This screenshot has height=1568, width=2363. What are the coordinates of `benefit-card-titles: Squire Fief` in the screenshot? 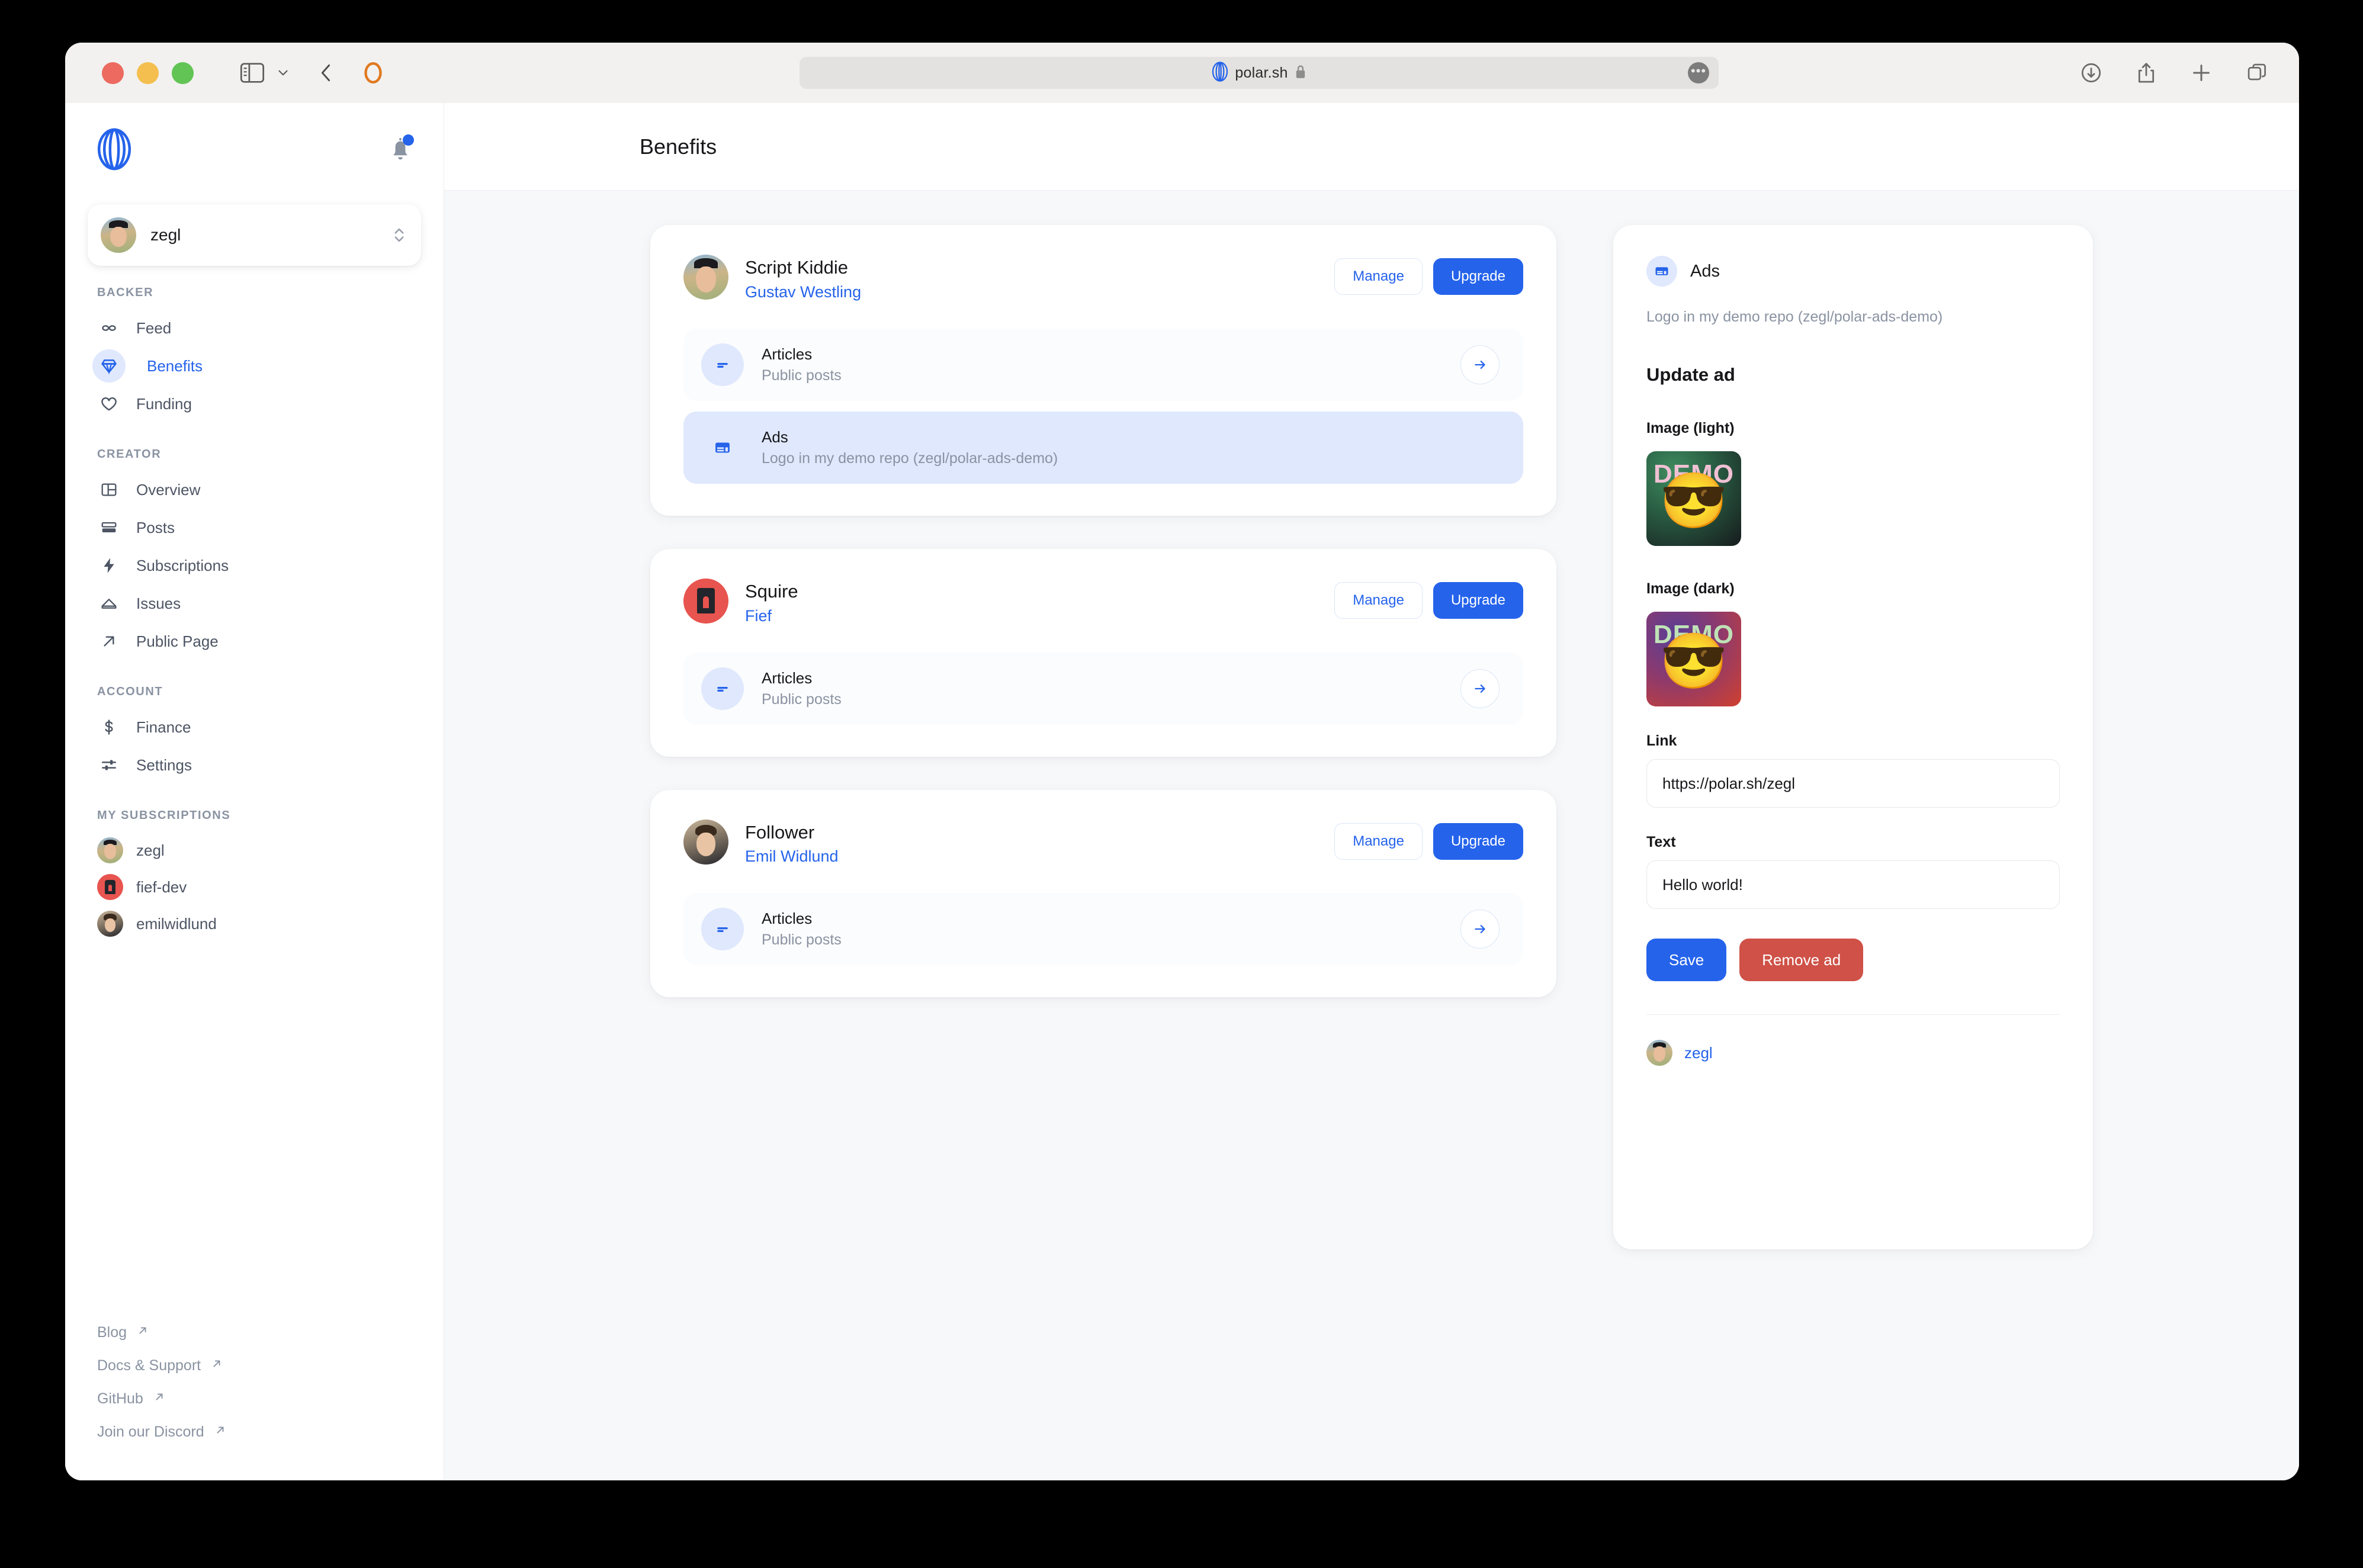 It's located at (771, 602).